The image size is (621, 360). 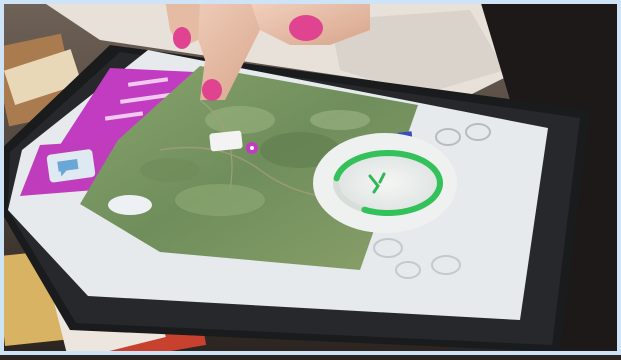 What do you see at coordinates (212, 90) in the screenshot?
I see `nail-index` at bounding box center [212, 90].